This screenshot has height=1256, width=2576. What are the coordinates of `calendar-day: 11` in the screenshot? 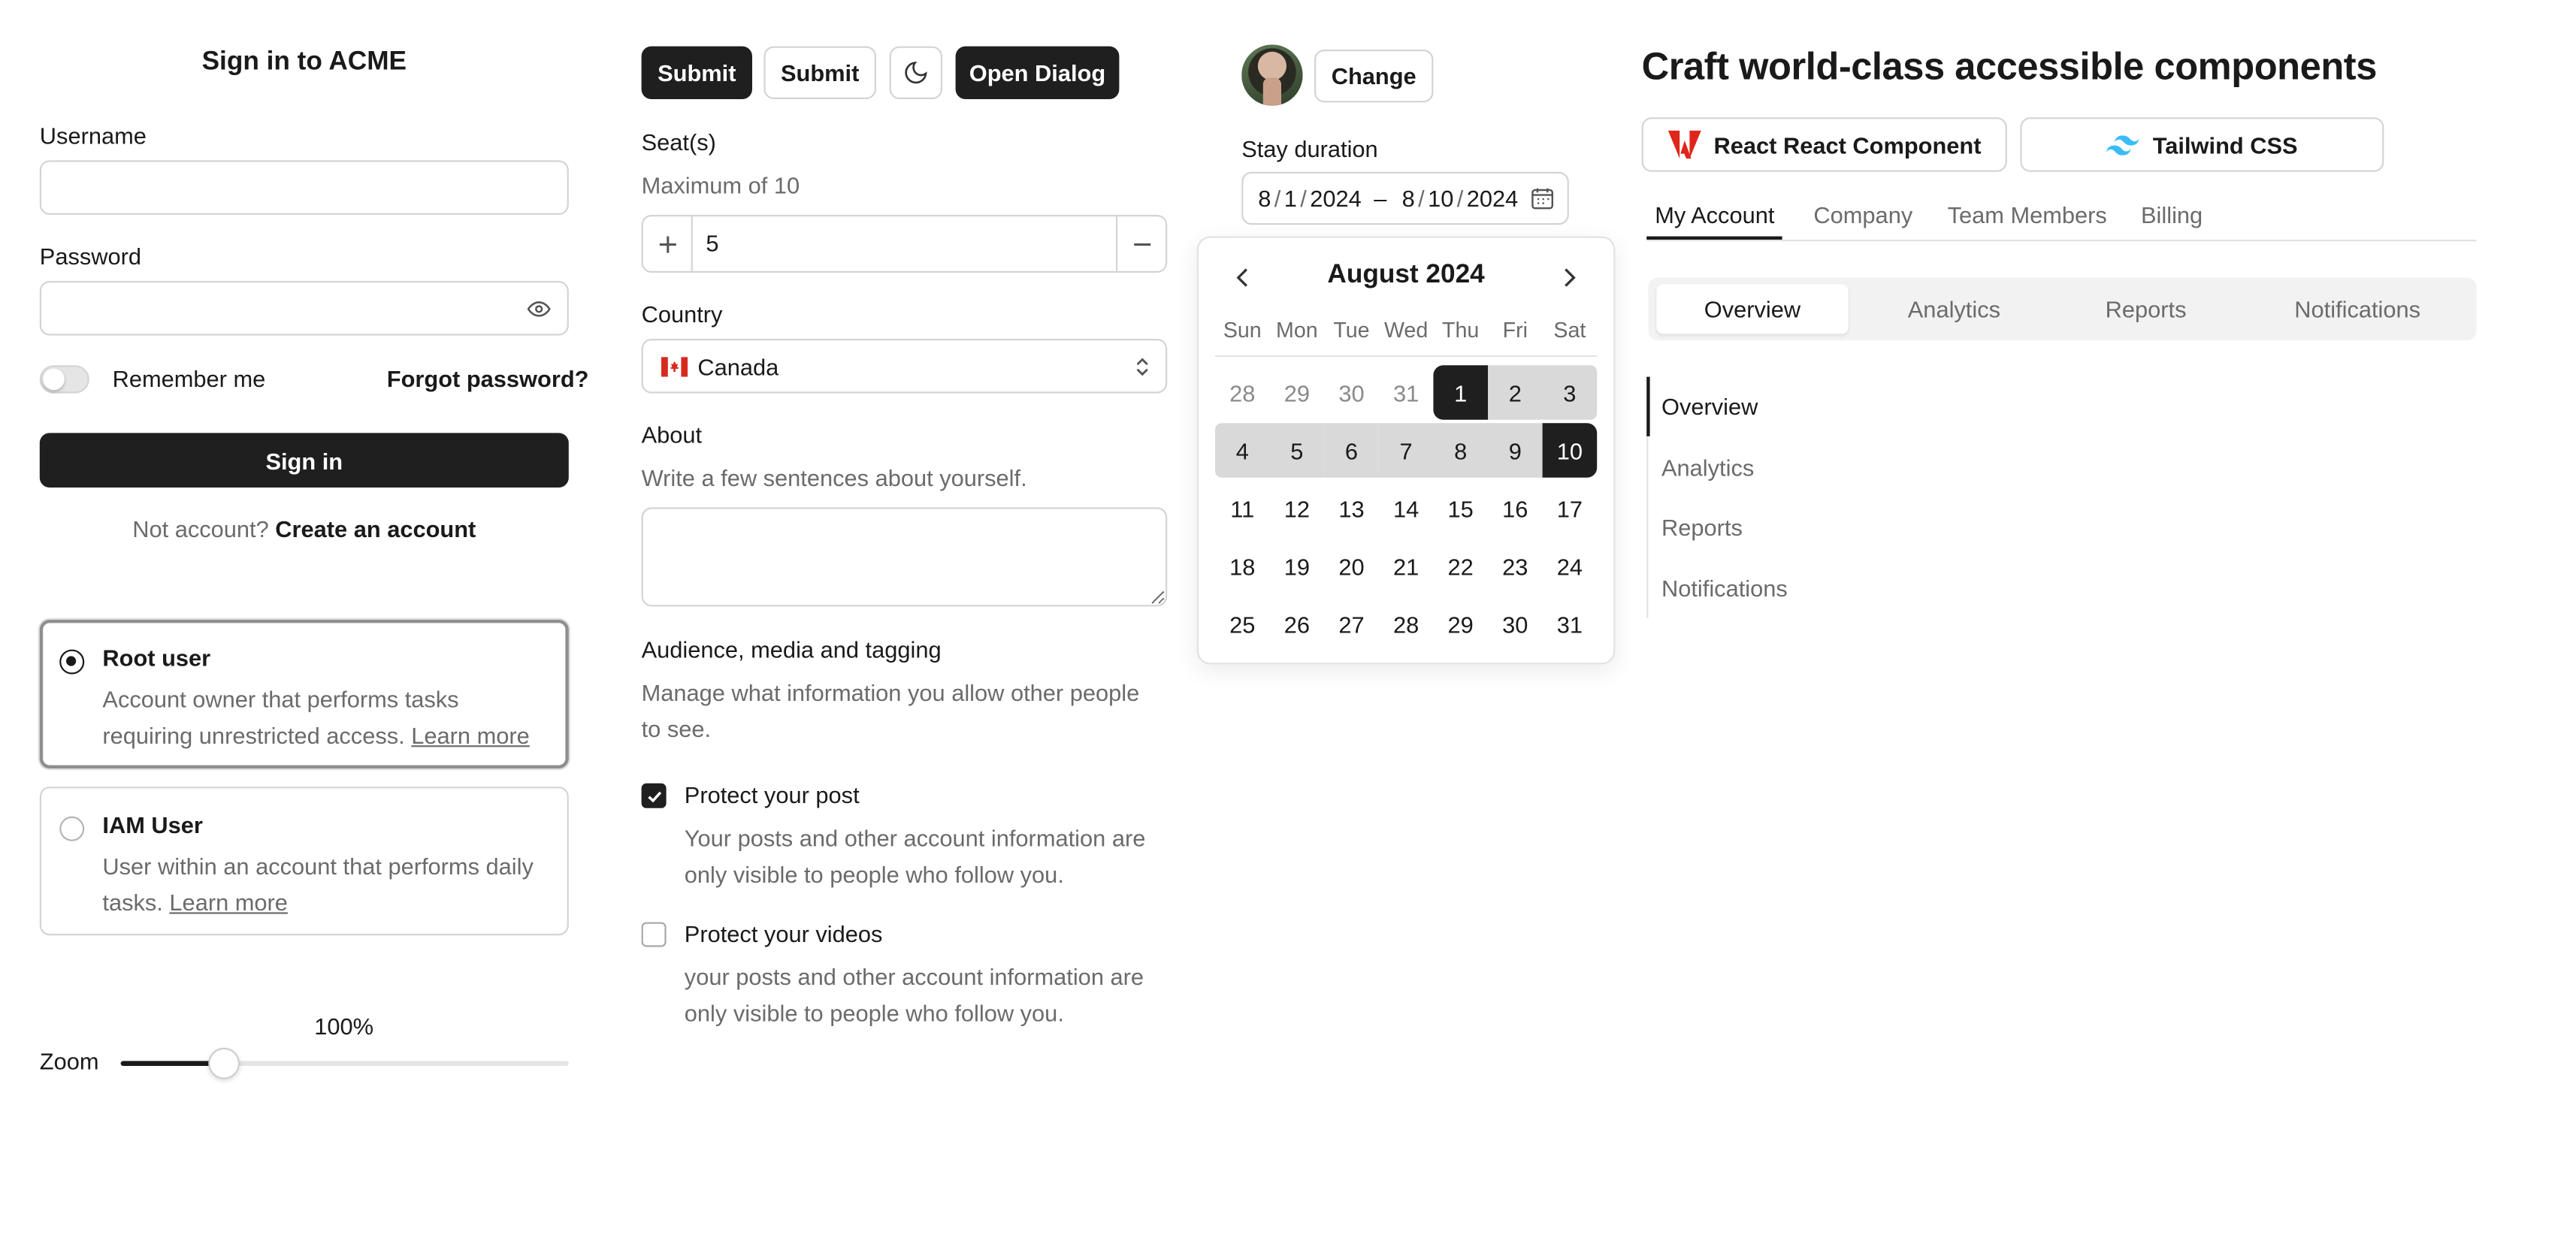 It's located at (1242, 508).